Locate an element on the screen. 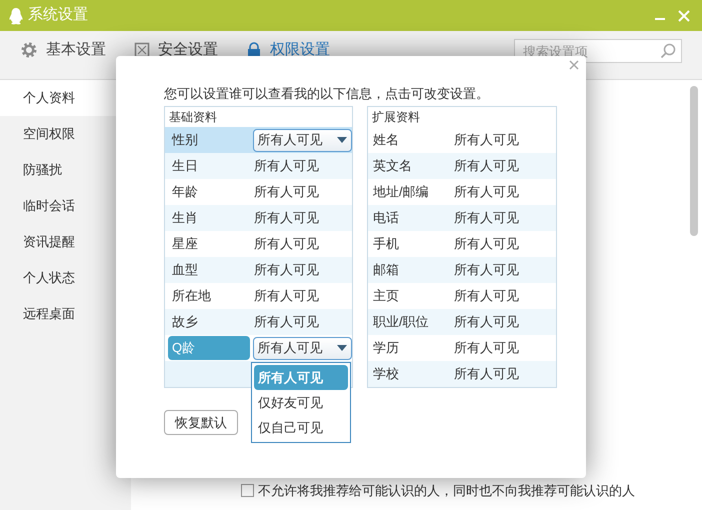 This screenshot has height=510, width=702. field-label: 星座 is located at coordinates (185, 244).